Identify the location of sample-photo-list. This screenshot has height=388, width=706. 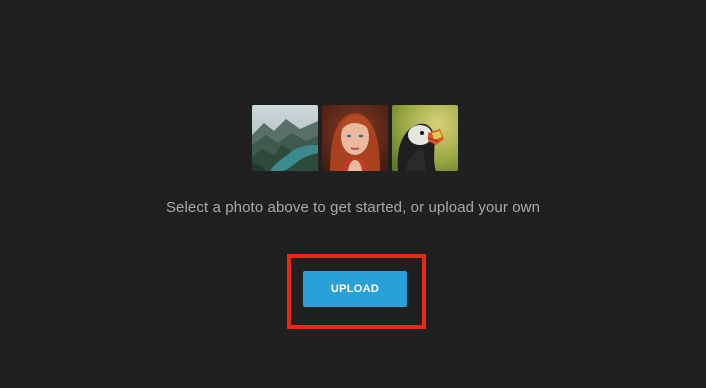
(355, 138).